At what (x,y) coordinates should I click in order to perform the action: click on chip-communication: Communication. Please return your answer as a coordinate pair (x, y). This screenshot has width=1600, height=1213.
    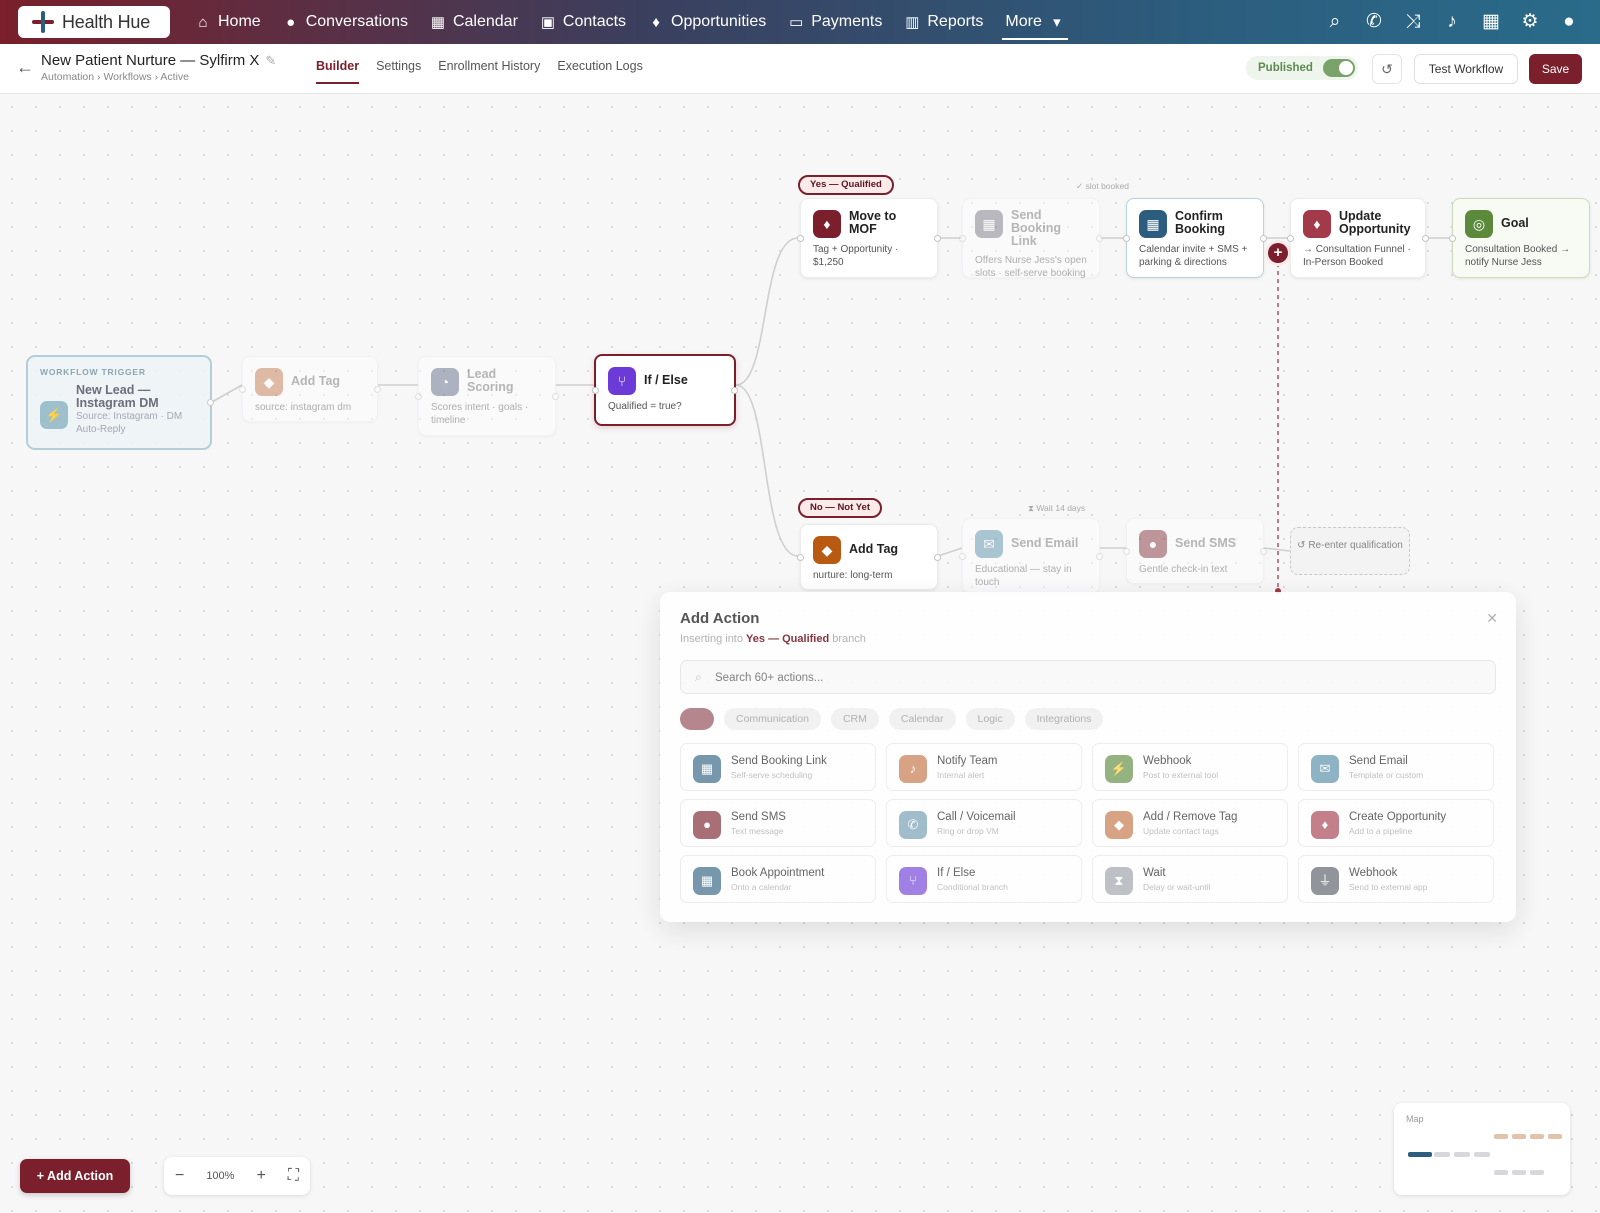
    Looking at the image, I should click on (772, 719).